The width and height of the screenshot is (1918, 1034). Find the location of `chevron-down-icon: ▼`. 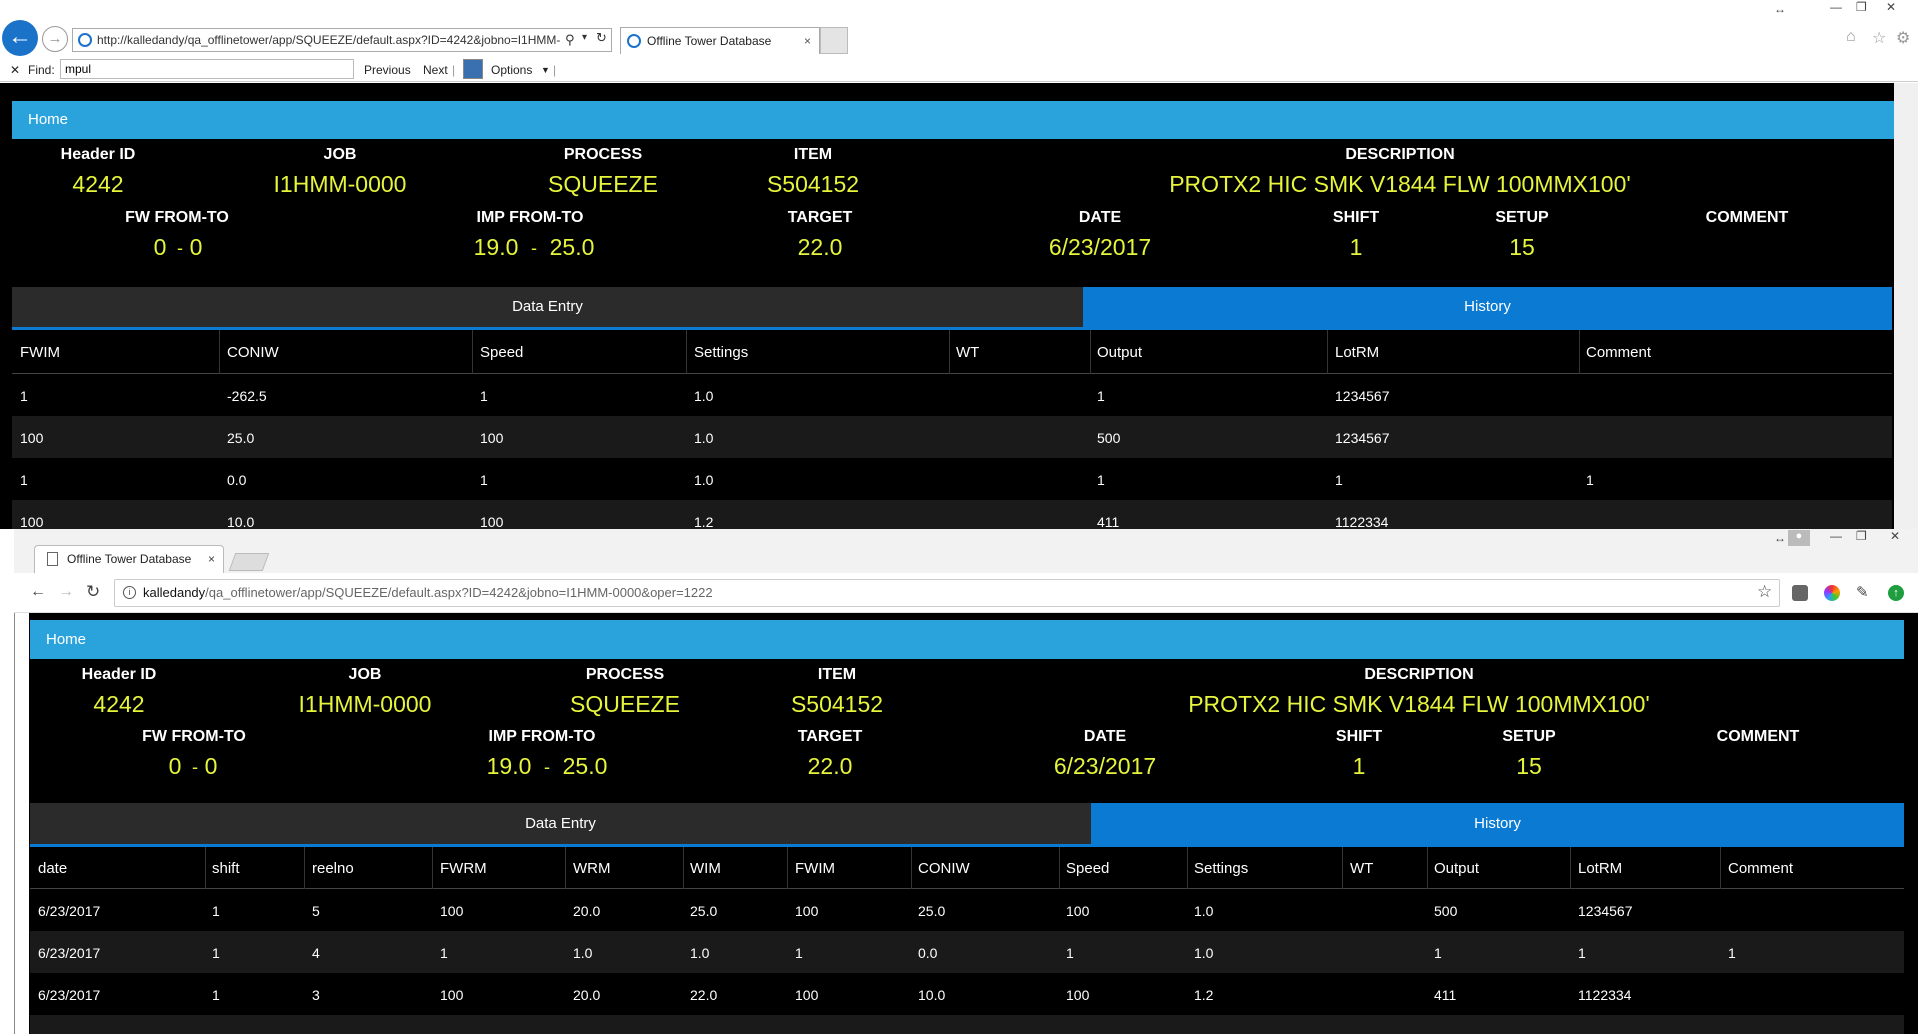

chevron-down-icon: ▼ is located at coordinates (545, 70).